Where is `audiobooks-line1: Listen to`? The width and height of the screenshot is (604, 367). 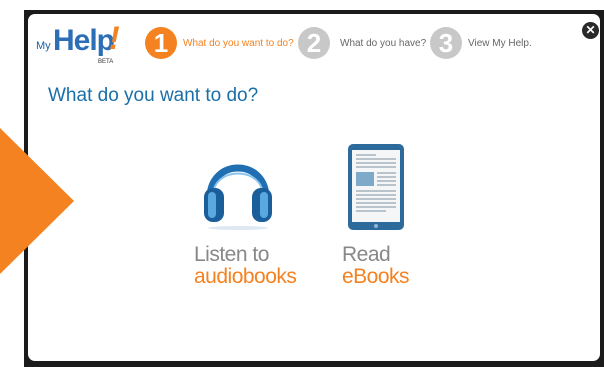
audiobooks-line1: Listen to is located at coordinates (231, 254).